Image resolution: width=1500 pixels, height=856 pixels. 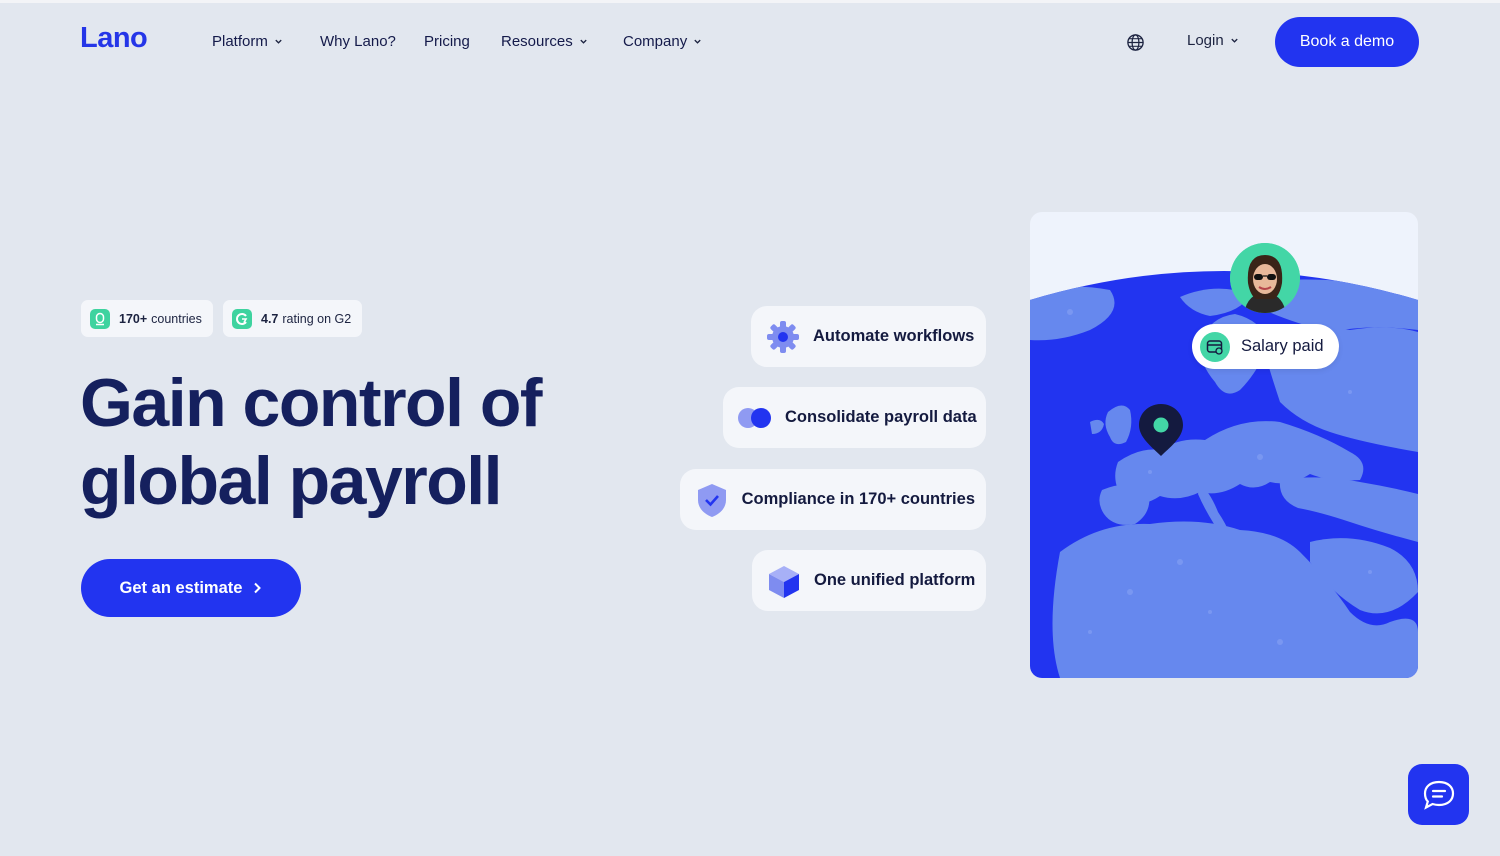 I want to click on nav-company: Company, so click(x=662, y=41).